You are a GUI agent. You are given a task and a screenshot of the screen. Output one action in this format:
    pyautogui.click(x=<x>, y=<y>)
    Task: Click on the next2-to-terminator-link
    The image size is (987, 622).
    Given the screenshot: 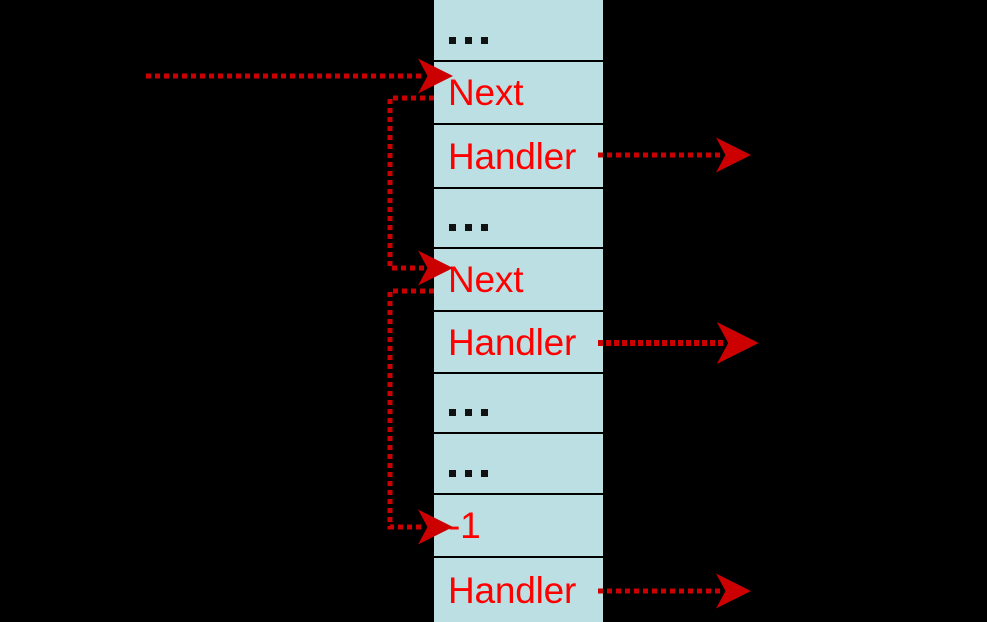 What is the action you would take?
    pyautogui.click(x=420, y=416)
    